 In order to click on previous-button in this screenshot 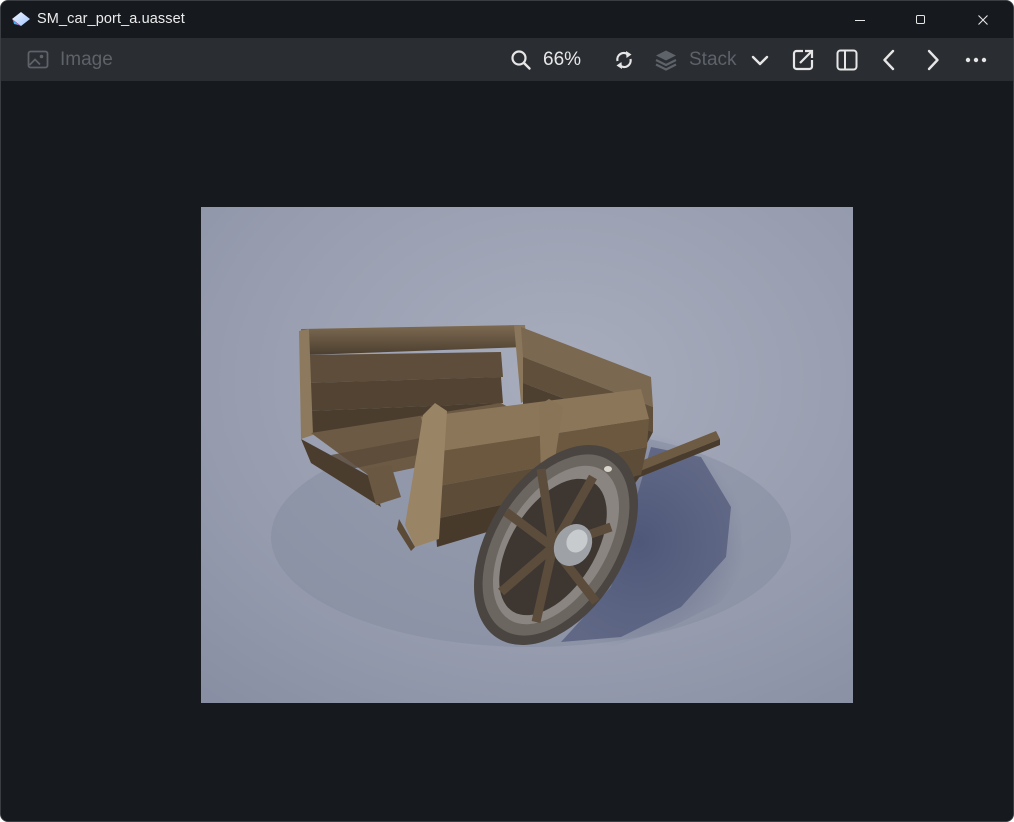, I will do `click(889, 59)`.